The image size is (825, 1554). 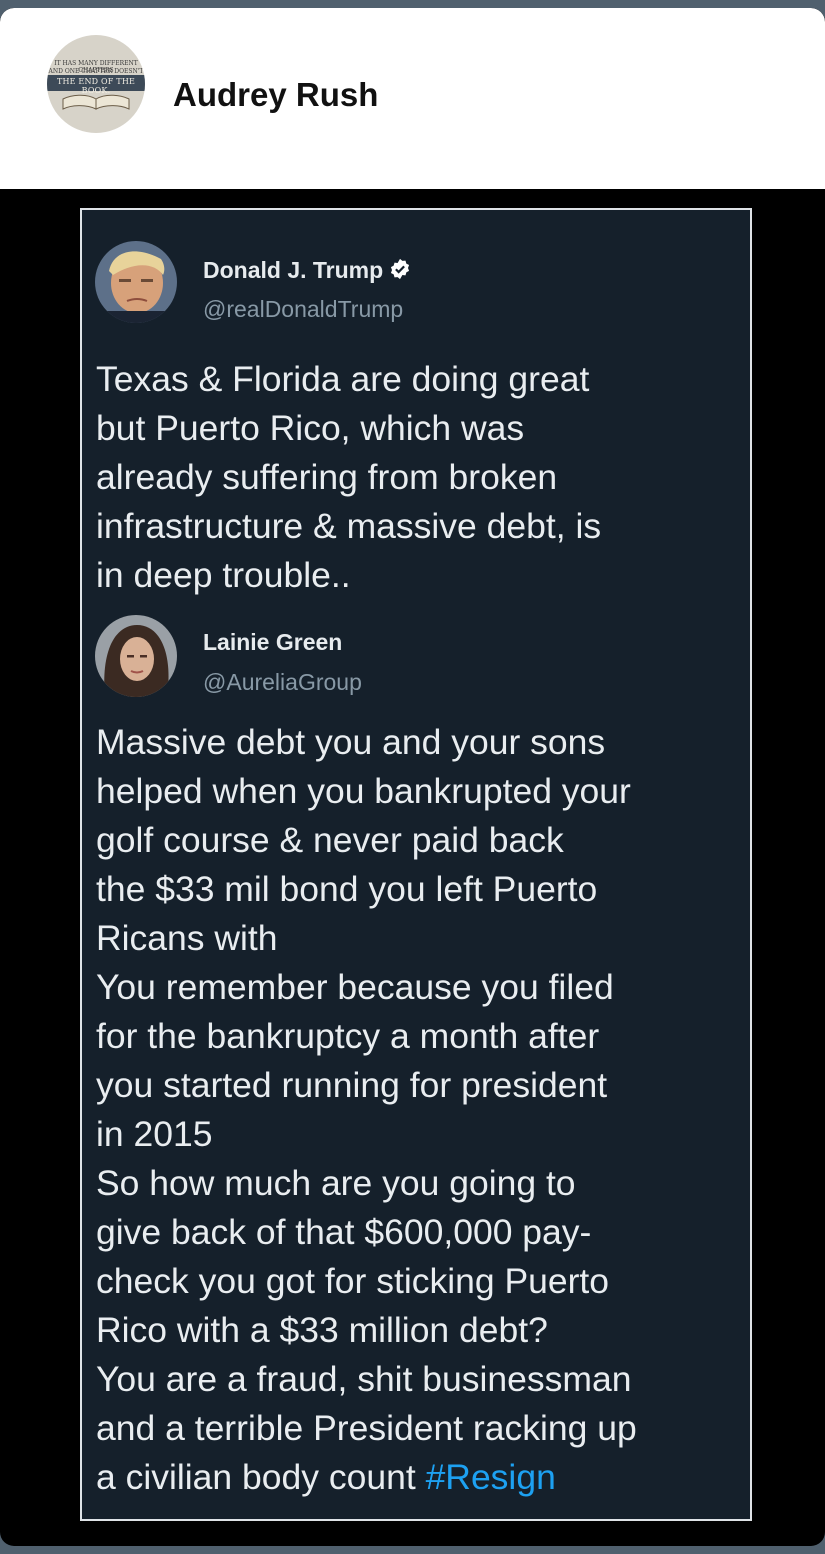 I want to click on reply-avatar, so click(x=136, y=656).